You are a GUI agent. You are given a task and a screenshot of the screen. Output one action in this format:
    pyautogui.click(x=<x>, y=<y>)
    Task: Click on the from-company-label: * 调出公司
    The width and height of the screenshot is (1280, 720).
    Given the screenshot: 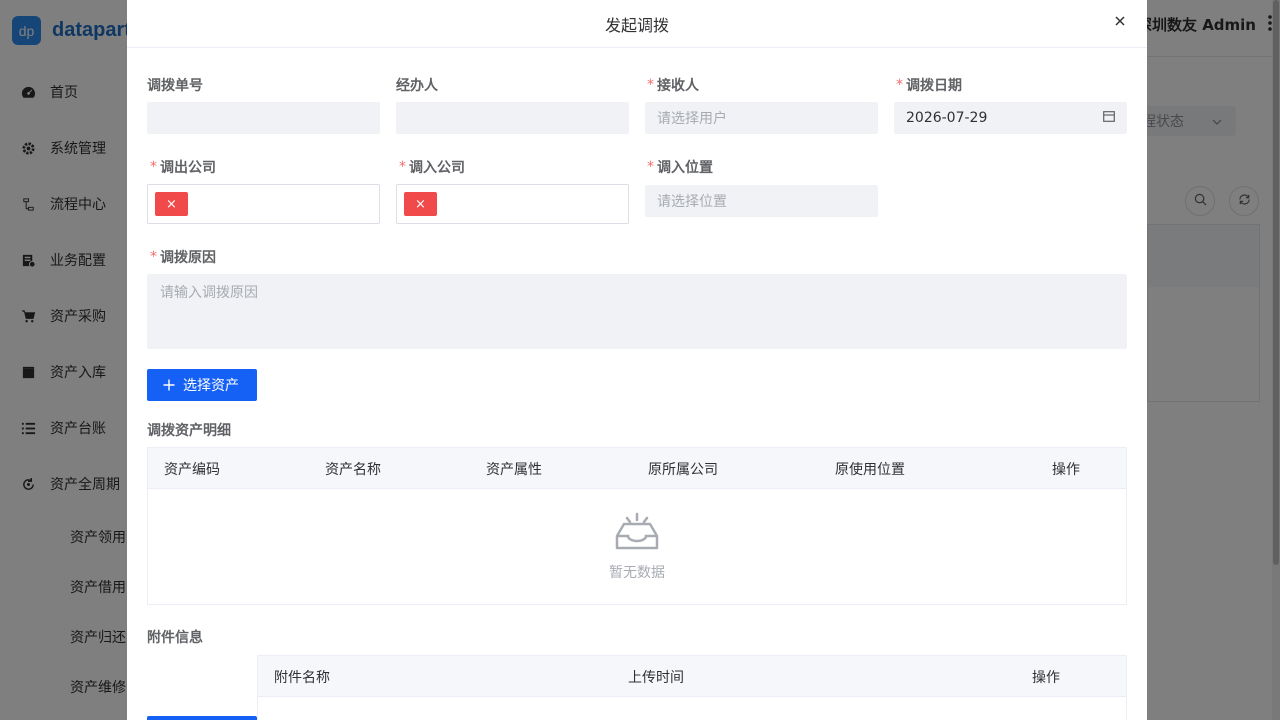 What is the action you would take?
    pyautogui.click(x=183, y=167)
    